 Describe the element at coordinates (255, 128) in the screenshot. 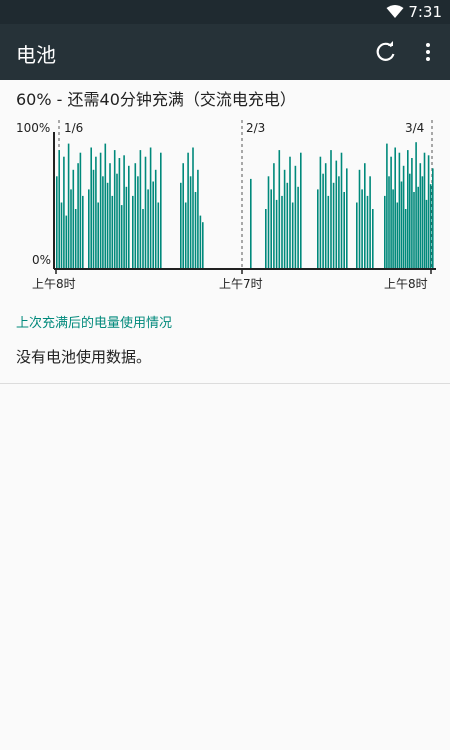

I see `date-label-2: 2/3` at that location.